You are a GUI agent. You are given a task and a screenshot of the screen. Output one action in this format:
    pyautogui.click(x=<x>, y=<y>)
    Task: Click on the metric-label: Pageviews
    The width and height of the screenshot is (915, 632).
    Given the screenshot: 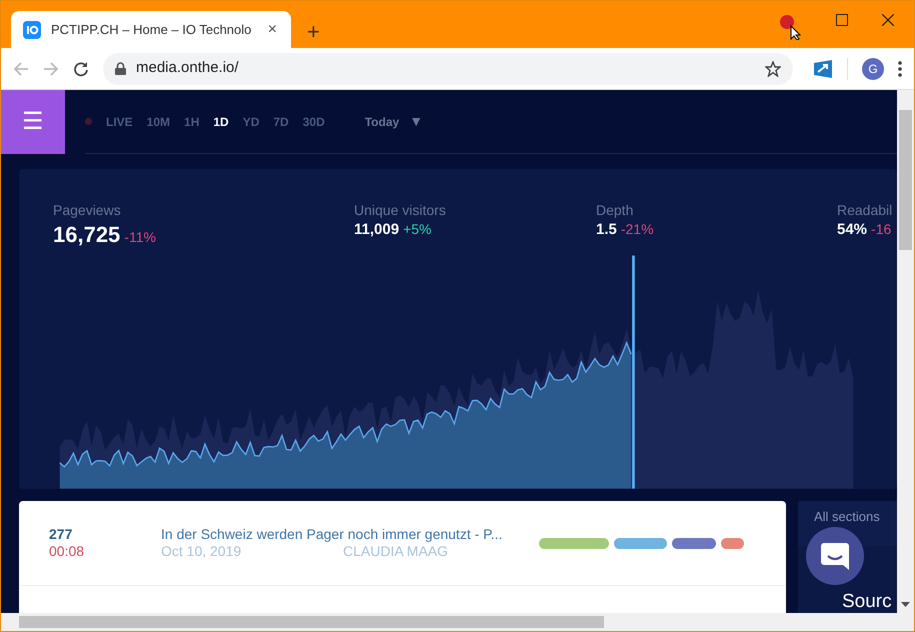 What is the action you would take?
    pyautogui.click(x=87, y=210)
    